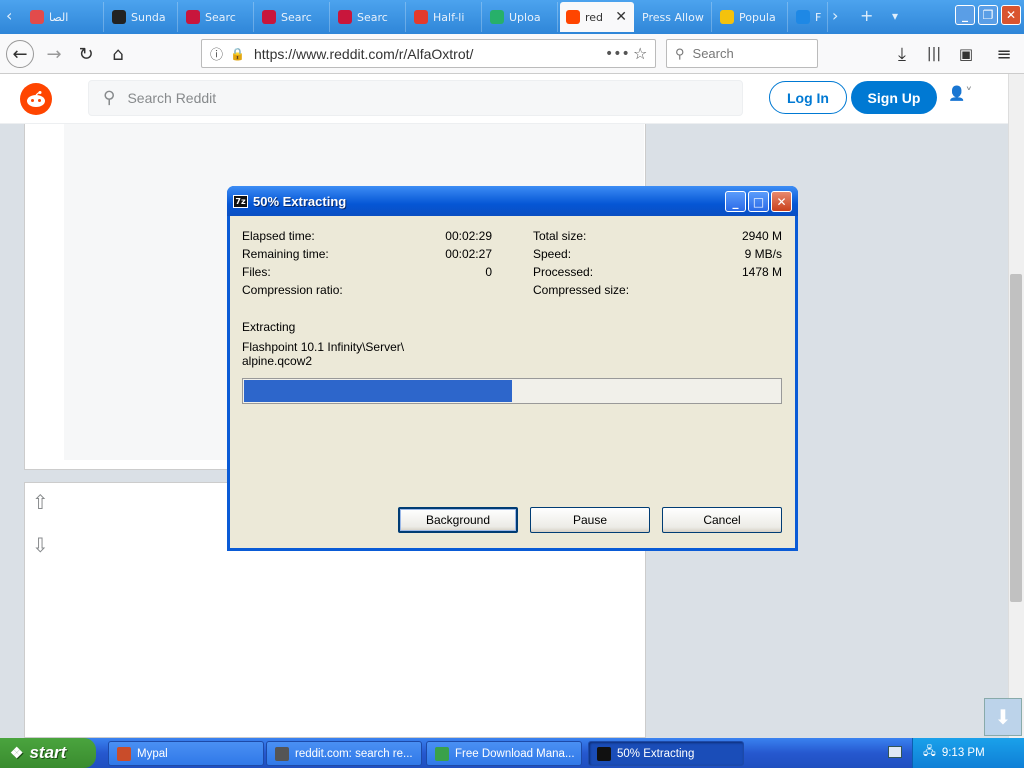 This screenshot has height=768, width=1024. Describe the element at coordinates (300, 201) in the screenshot. I see `dialog-title: 50% Extracting` at that location.